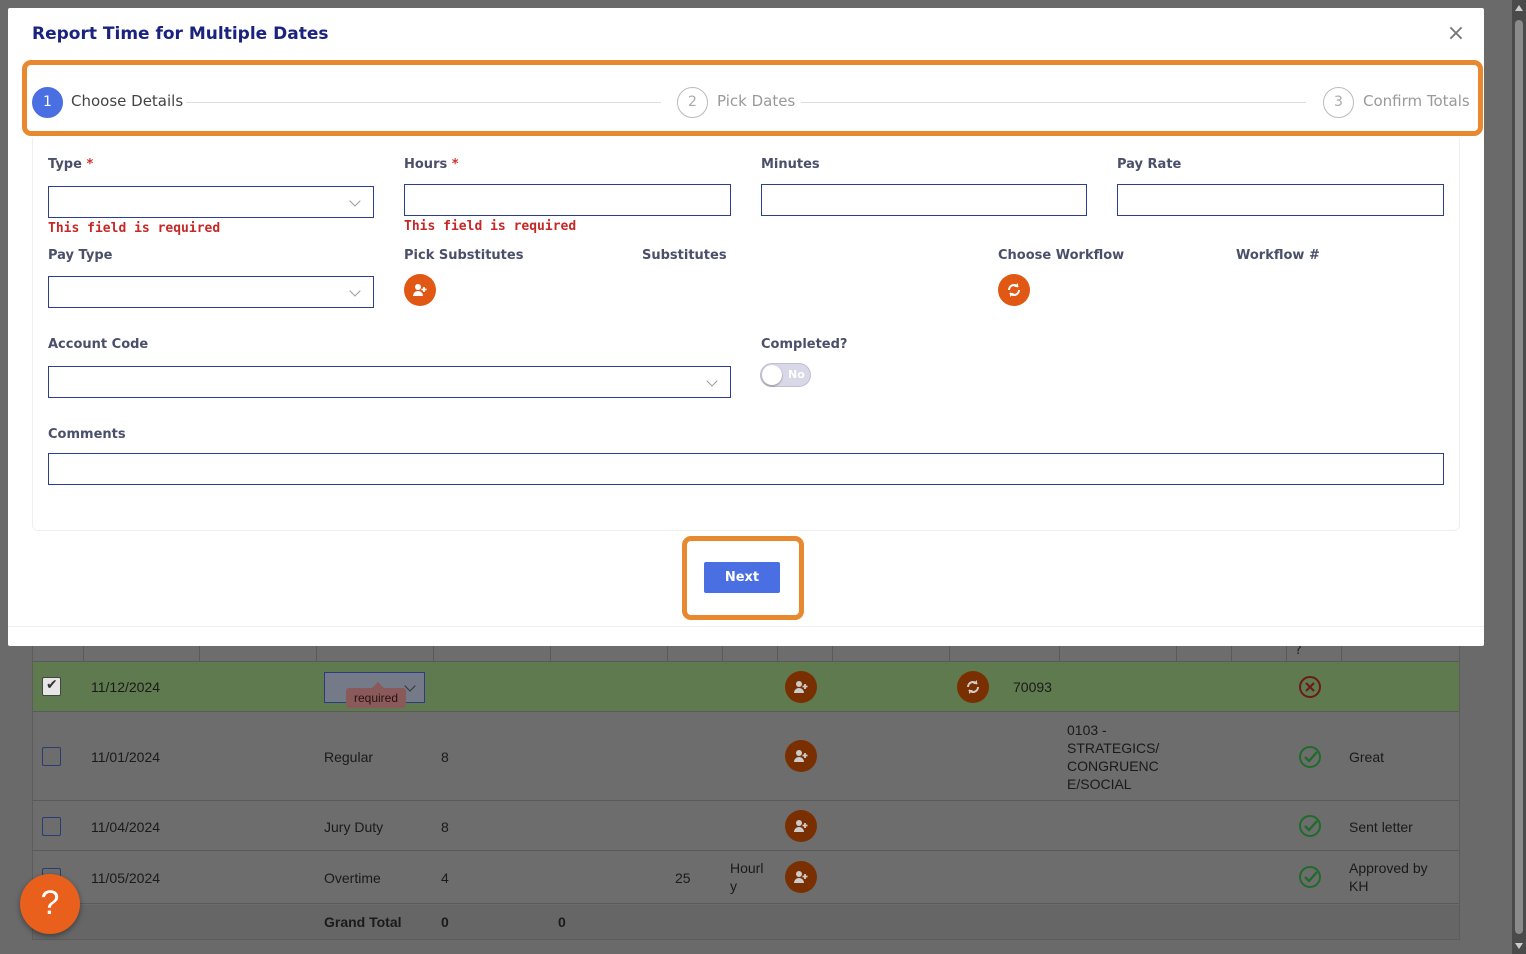  I want to click on toggle-text: No, so click(796, 374).